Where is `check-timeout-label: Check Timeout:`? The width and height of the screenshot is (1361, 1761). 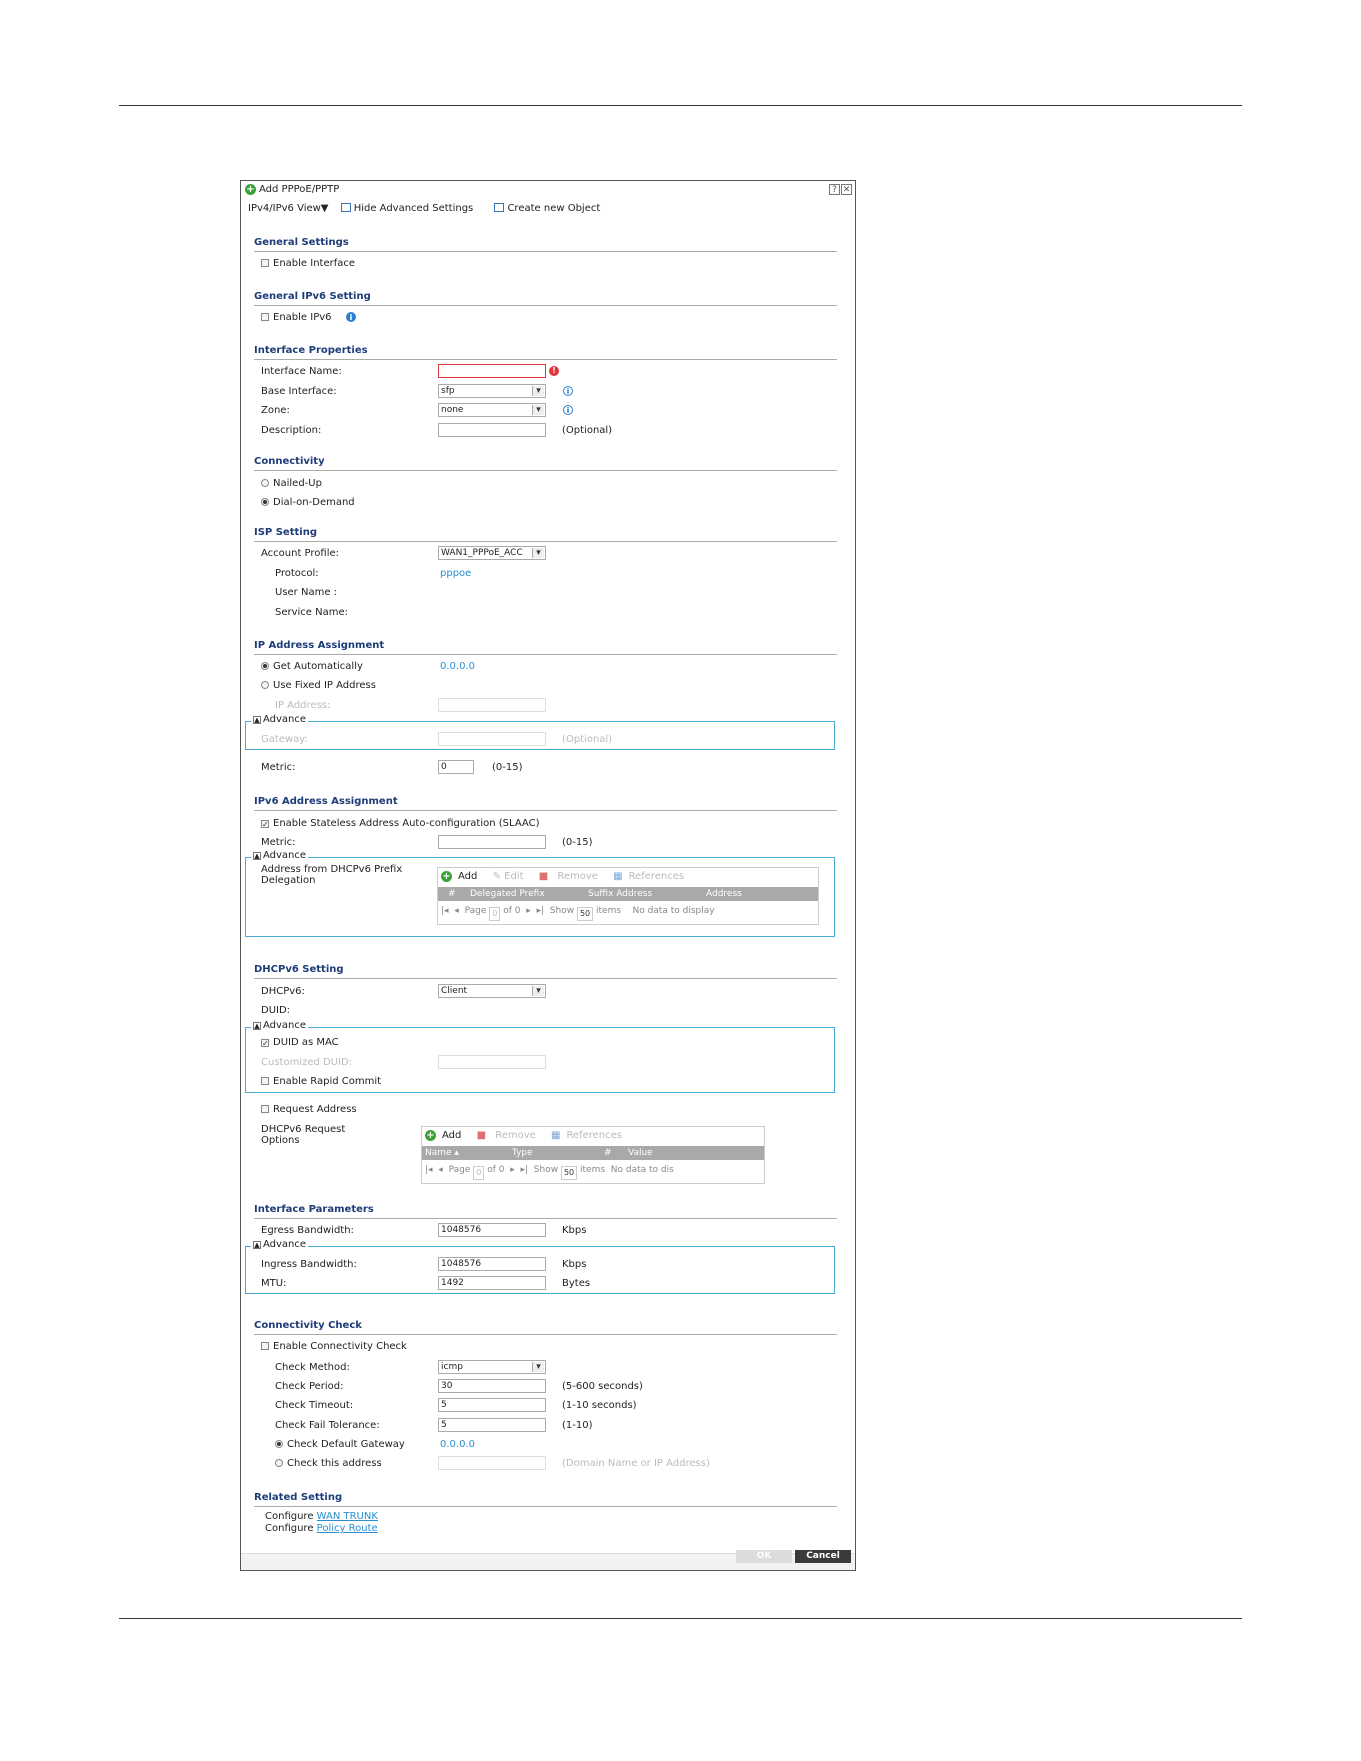 check-timeout-label: Check Timeout: is located at coordinates (314, 1405).